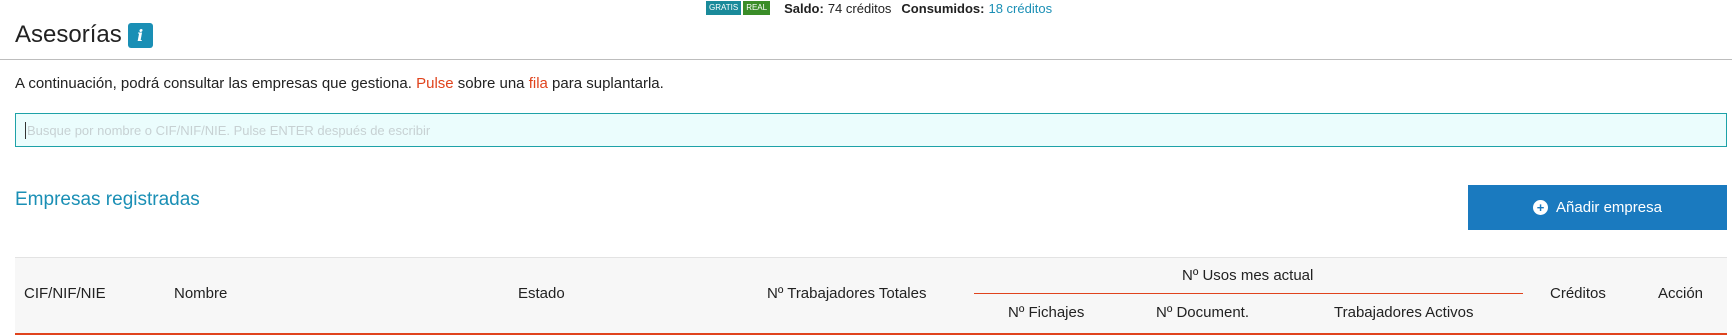 The width and height of the screenshot is (1732, 335). Describe the element at coordinates (1020, 8) in the screenshot. I see `consumidos-value-link: 18 créditos` at that location.